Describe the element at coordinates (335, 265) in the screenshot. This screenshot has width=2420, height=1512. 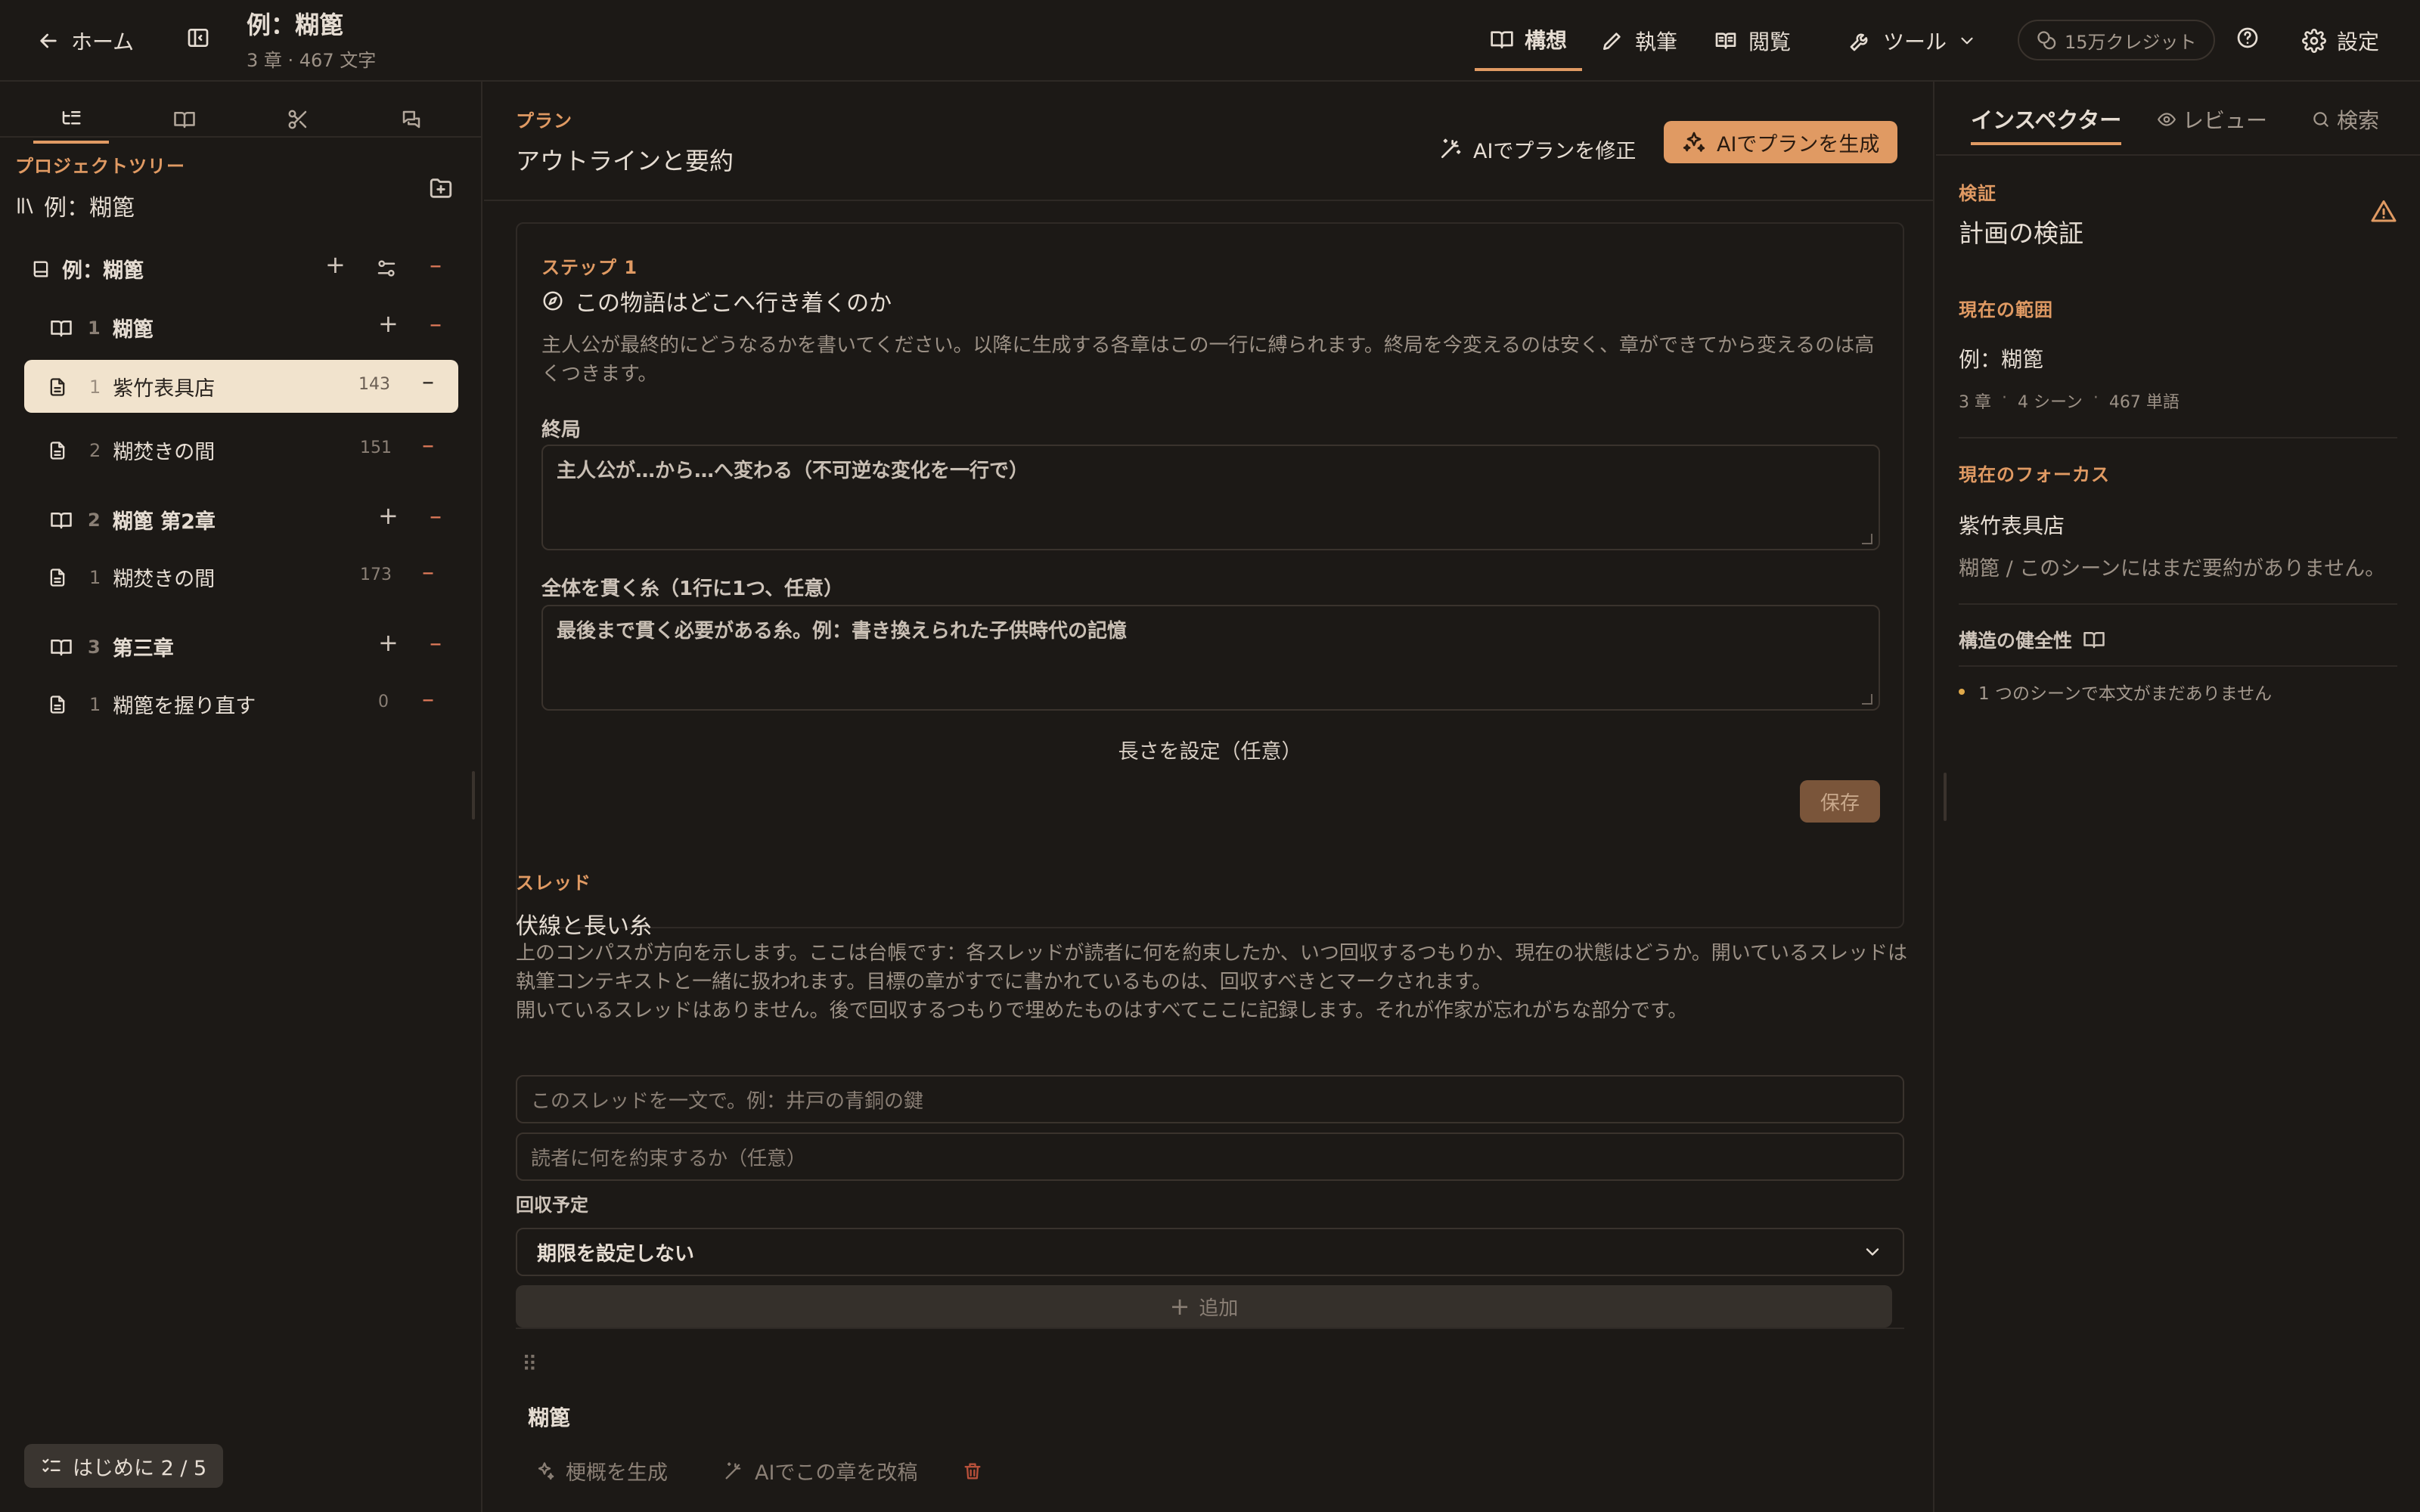
I see `add-chapter-button: +` at that location.